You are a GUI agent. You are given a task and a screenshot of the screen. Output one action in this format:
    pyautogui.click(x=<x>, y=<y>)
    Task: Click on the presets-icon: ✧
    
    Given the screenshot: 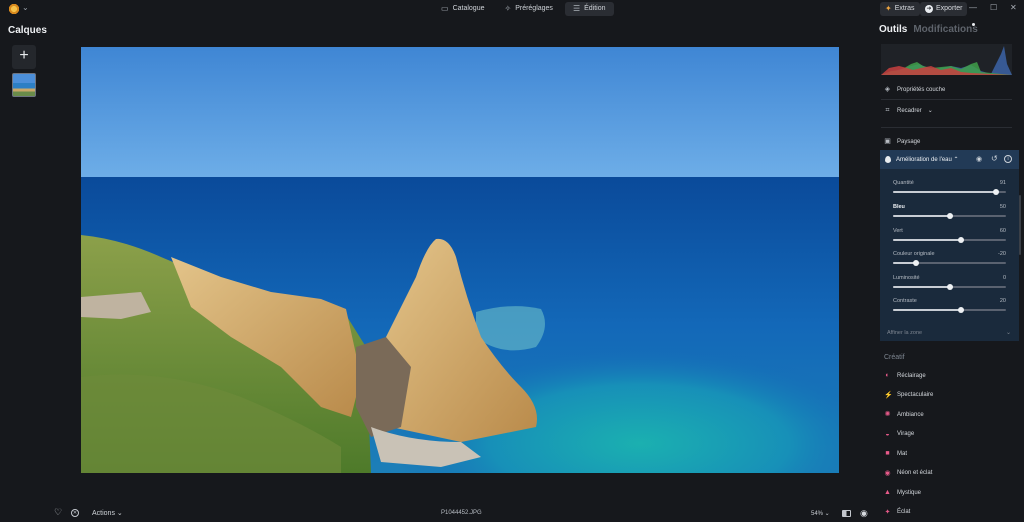 What is the action you would take?
    pyautogui.click(x=508, y=8)
    